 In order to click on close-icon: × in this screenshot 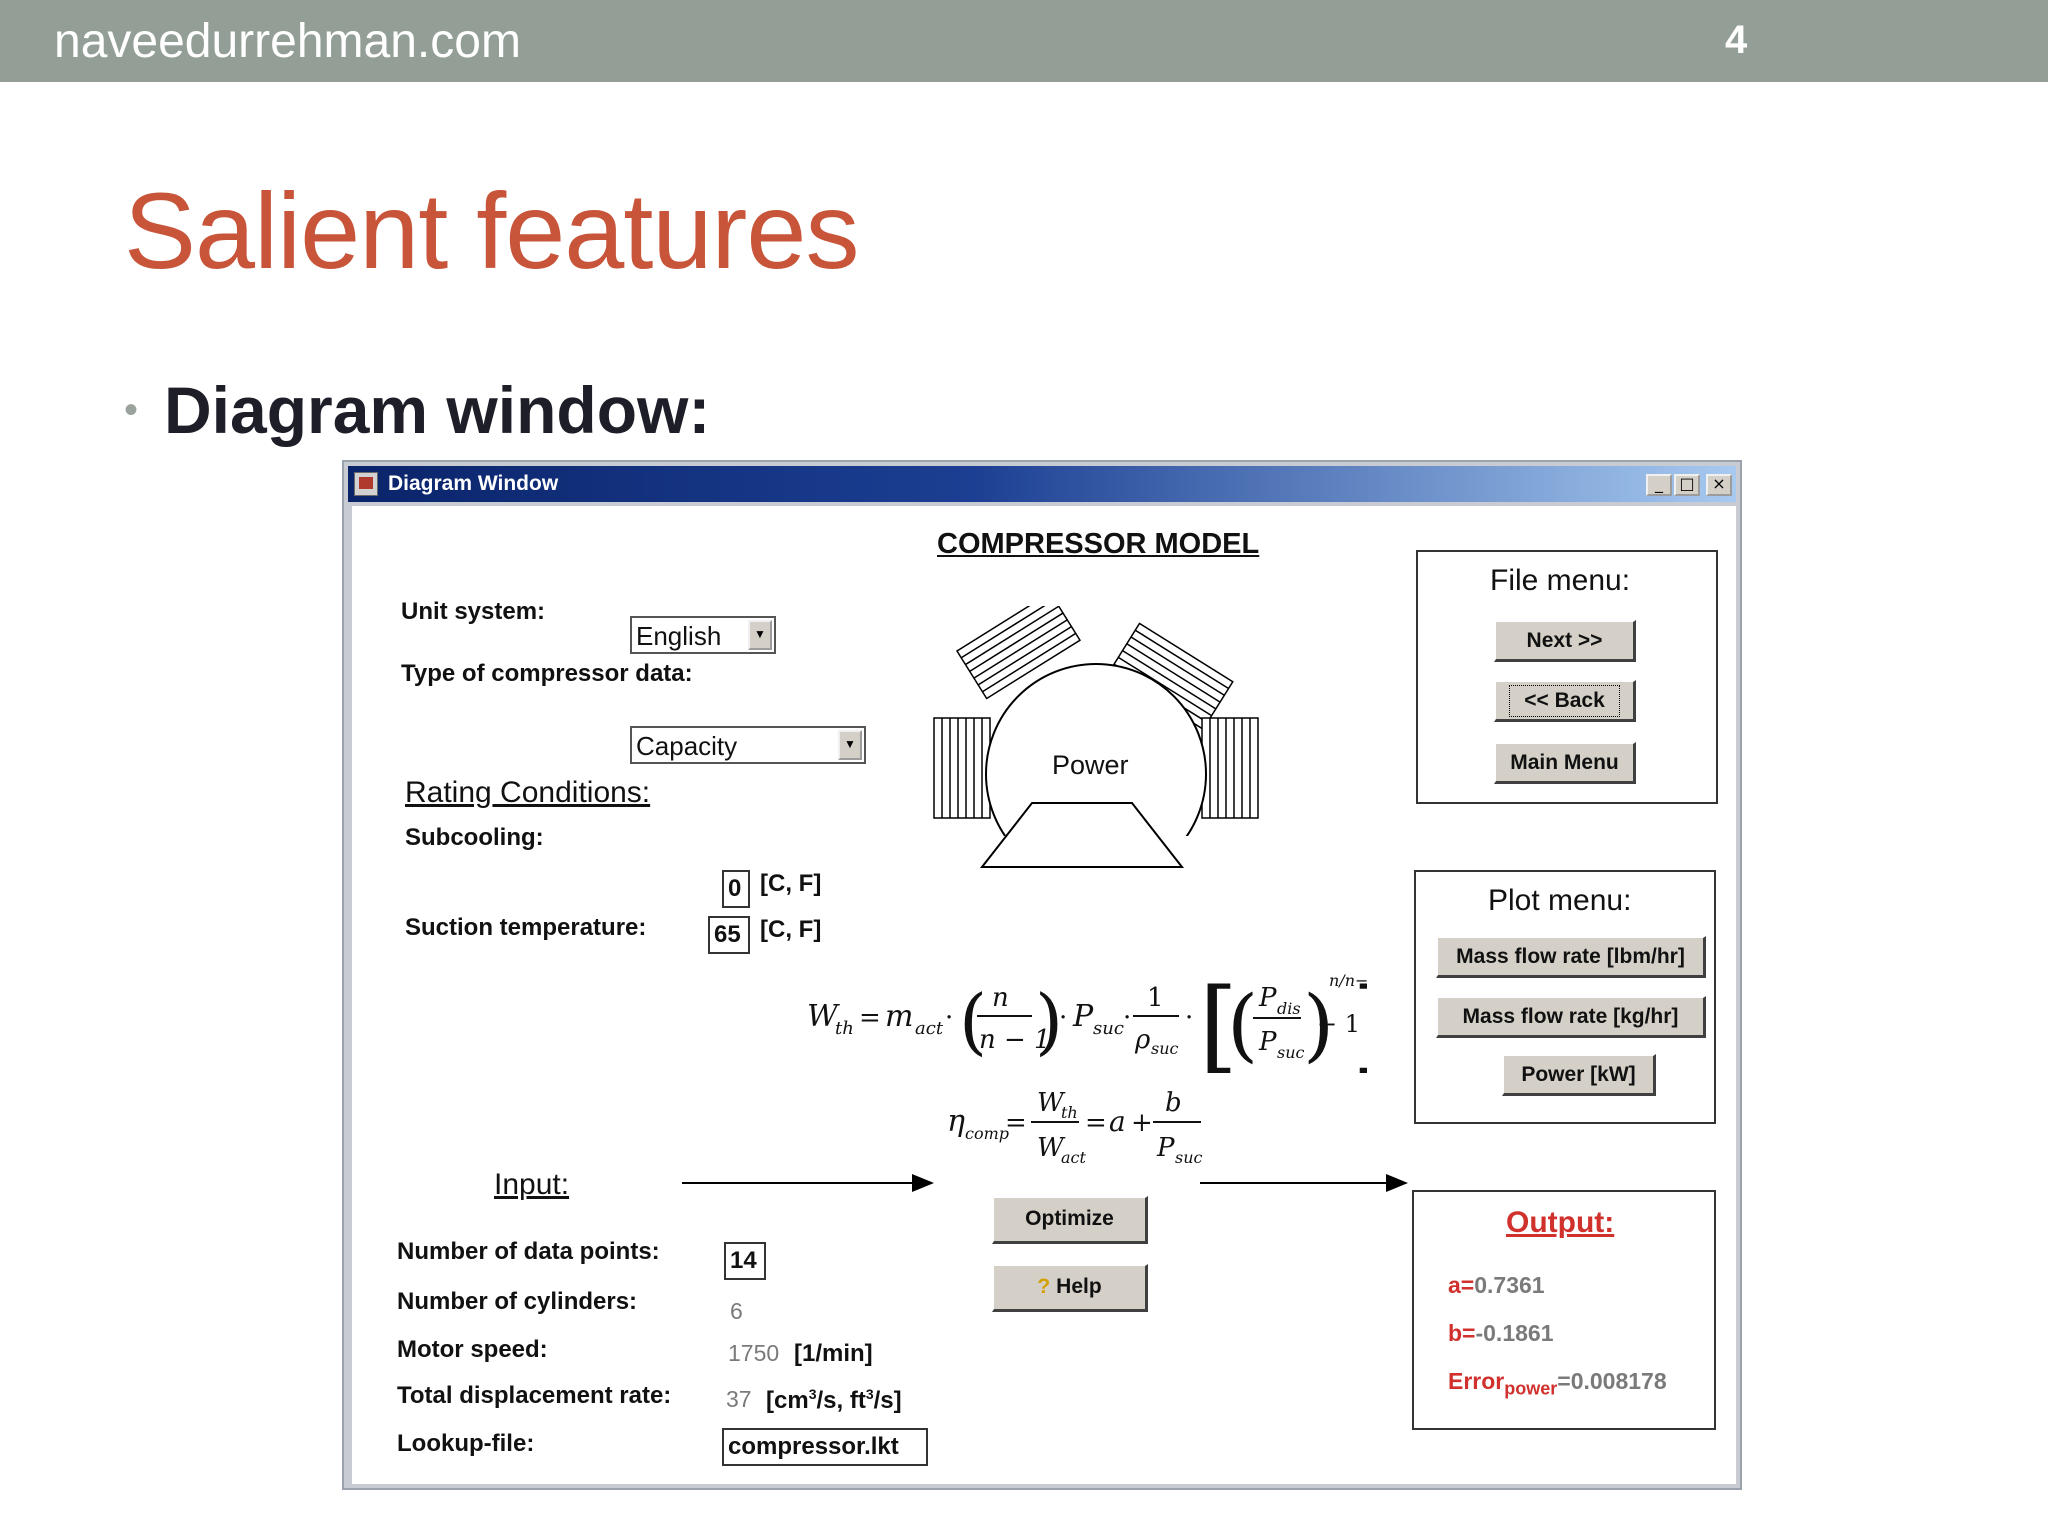, I will do `click(1719, 485)`.